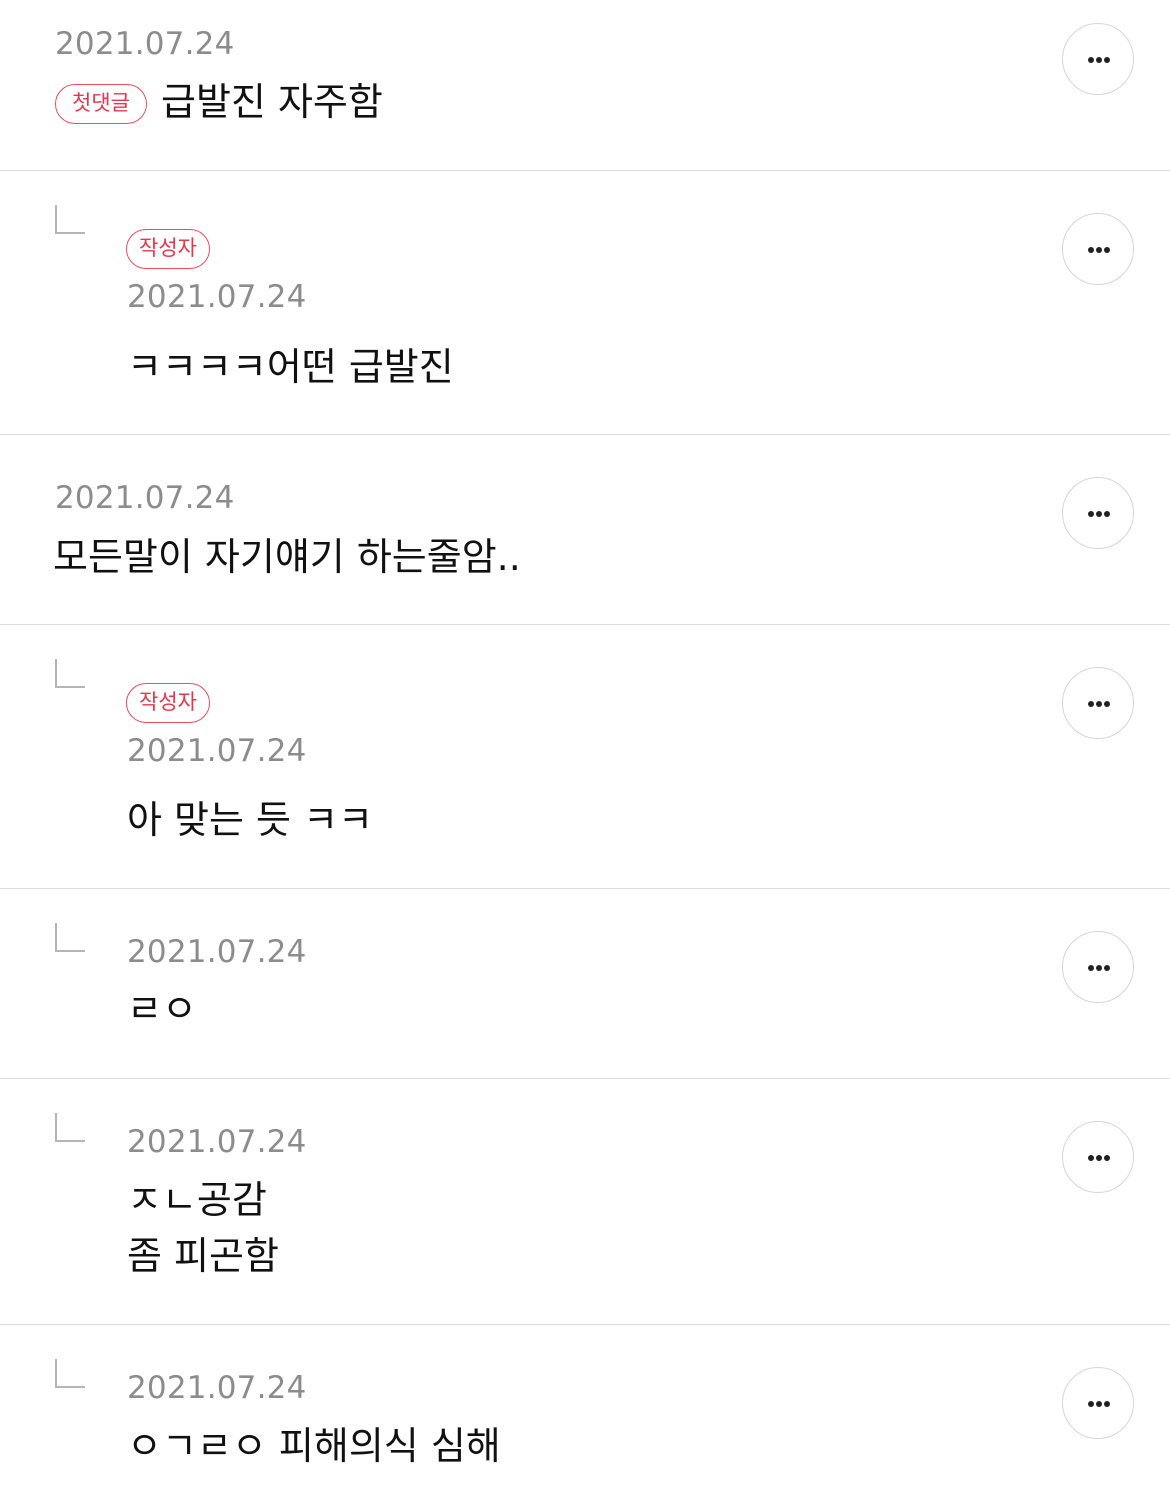 Image resolution: width=1170 pixels, height=1502 pixels. I want to click on comment-text: 아 맞는 듯 ㅋㅋ, so click(250, 820).